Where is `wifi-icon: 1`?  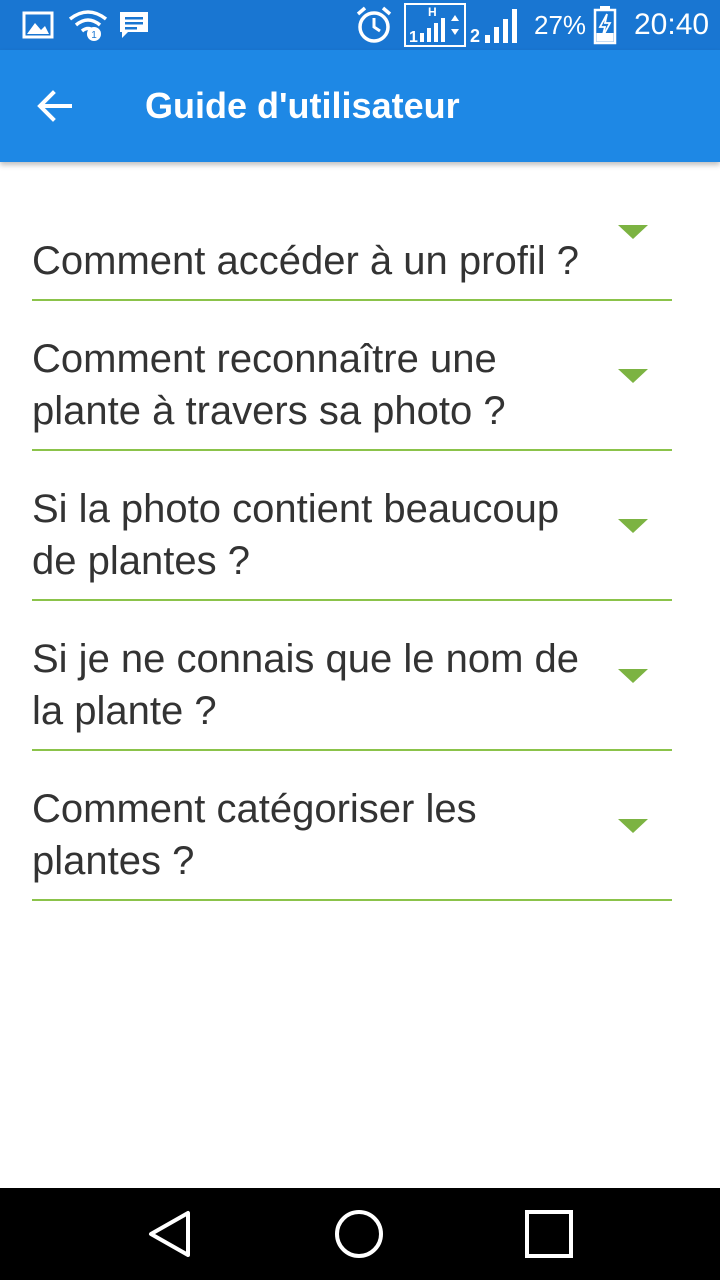
wifi-icon: 1 is located at coordinates (88, 25).